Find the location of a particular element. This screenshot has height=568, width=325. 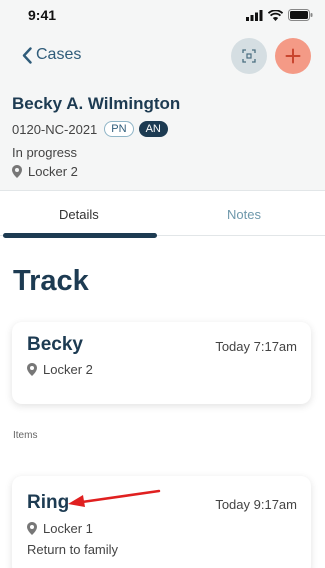

item-card-title: Ring is located at coordinates (48, 502).